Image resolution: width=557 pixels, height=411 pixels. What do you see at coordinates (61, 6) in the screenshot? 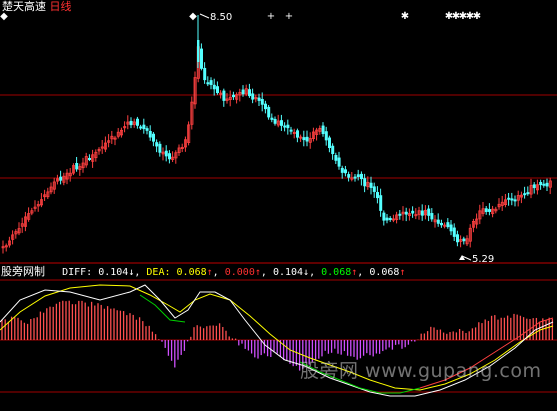
I see `period-label: 日线` at bounding box center [61, 6].